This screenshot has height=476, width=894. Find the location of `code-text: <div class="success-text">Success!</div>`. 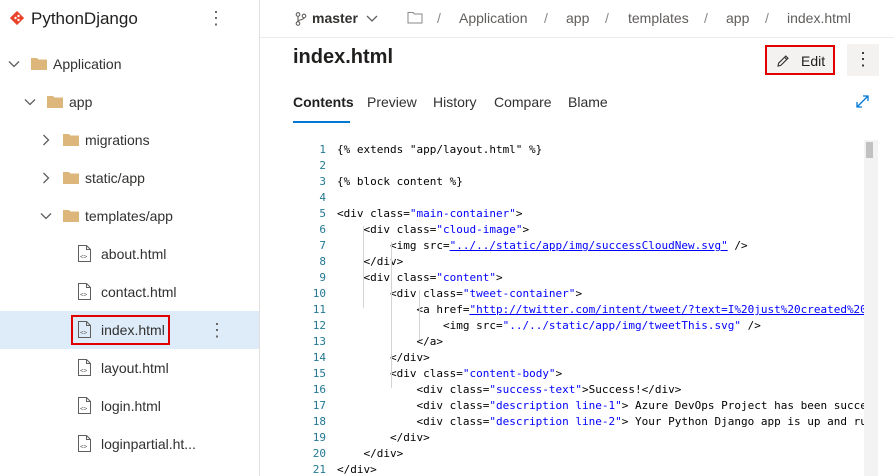

code-text: <div class="success-text">Success!</div> is located at coordinates (509, 390).